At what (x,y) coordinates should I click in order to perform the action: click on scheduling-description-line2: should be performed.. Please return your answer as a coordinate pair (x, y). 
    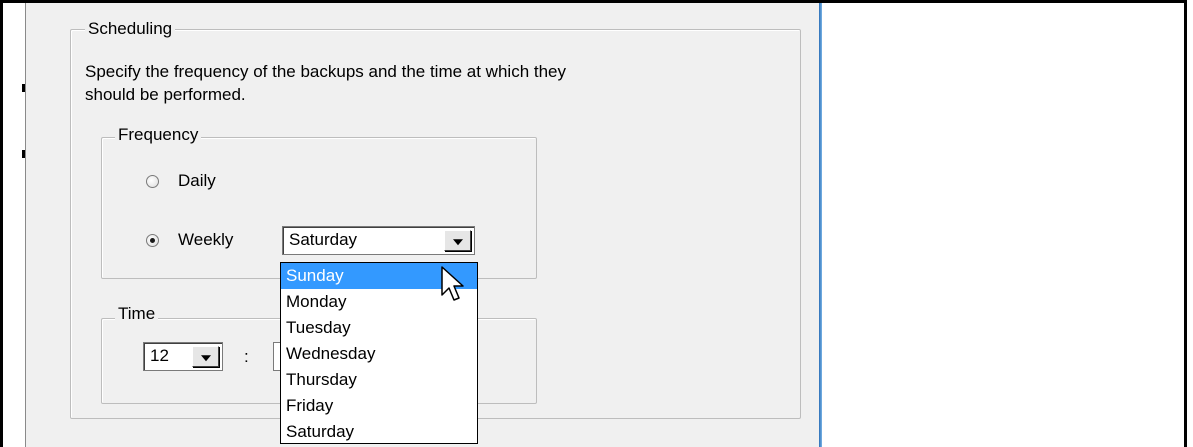
    Looking at the image, I should click on (165, 94).